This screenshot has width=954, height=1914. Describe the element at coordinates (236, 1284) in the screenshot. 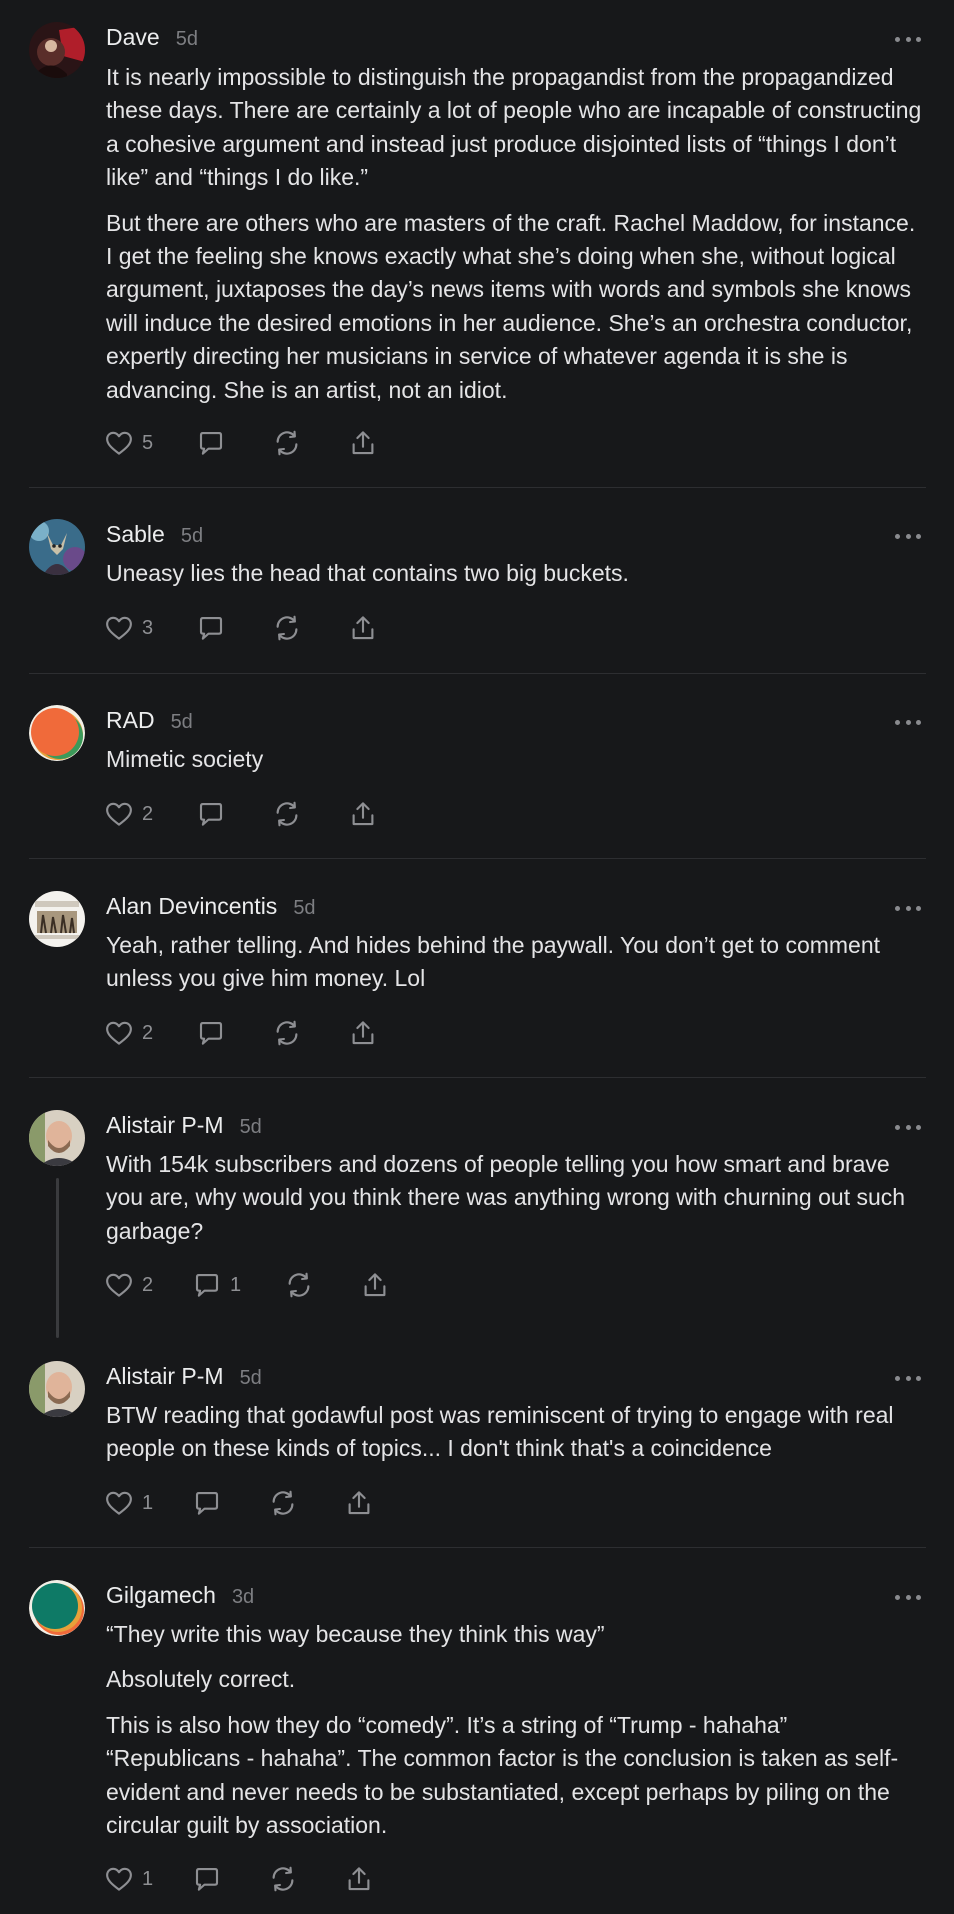

I see `reply-count: 1` at that location.